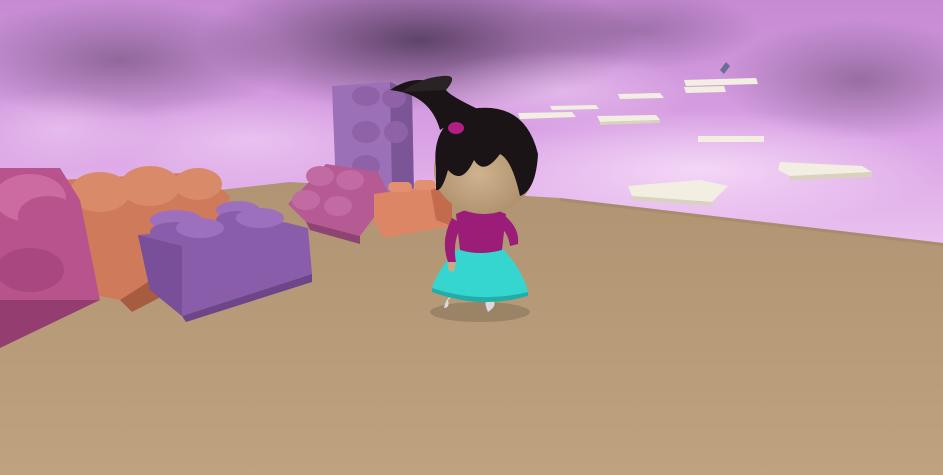 This screenshot has width=943, height=475. I want to click on hair-tie, so click(456, 128).